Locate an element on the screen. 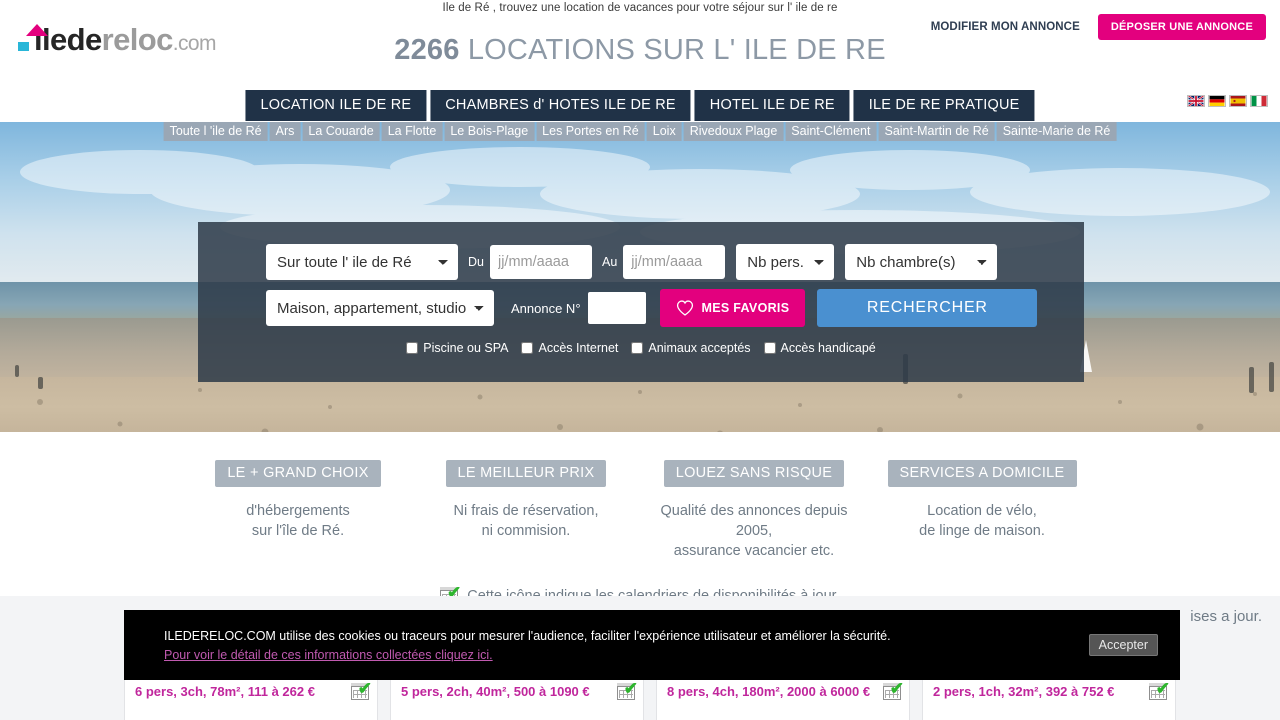  listing-card-meta: 8 pers, 4ch, 180m², 2000 à 6000 € ✔ is located at coordinates (783, 690).